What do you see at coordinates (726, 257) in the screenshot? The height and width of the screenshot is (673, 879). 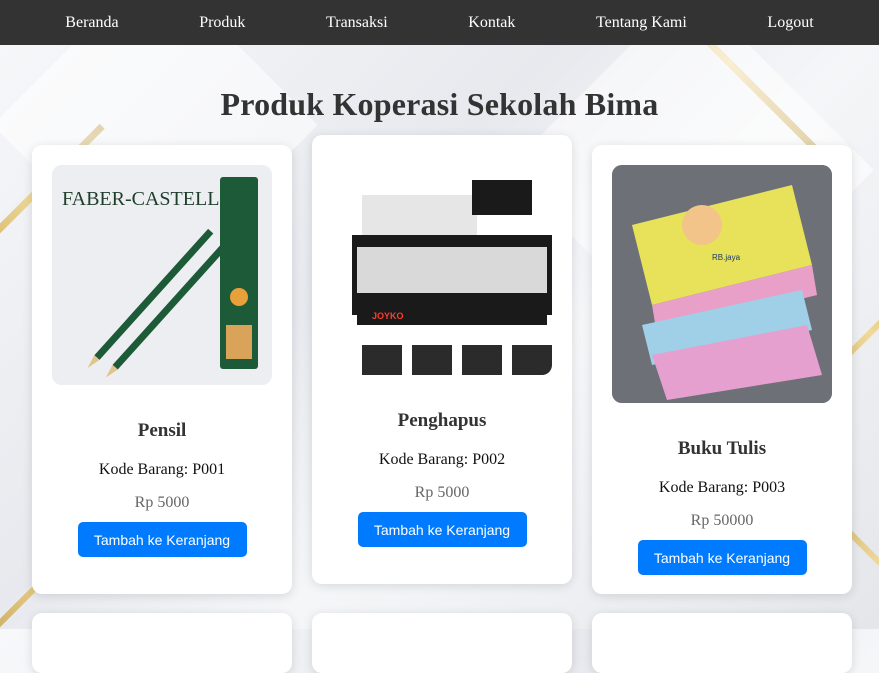 I see `rb-jaya-logo: RB.jaya` at bounding box center [726, 257].